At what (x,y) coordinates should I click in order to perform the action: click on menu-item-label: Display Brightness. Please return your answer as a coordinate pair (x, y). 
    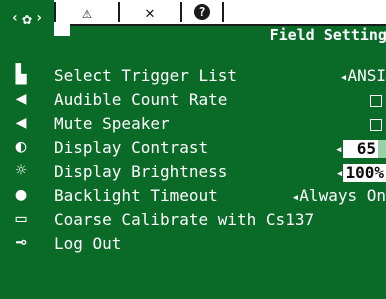
    Looking at the image, I should click on (141, 171).